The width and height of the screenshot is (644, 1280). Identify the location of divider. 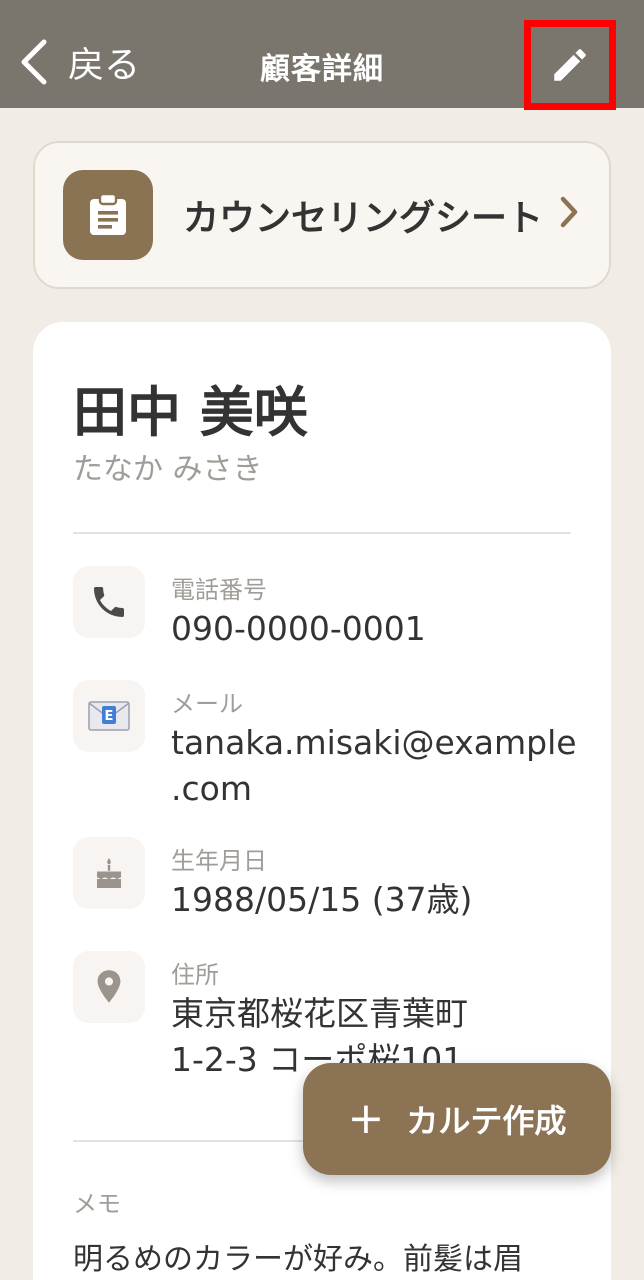
(322, 533).